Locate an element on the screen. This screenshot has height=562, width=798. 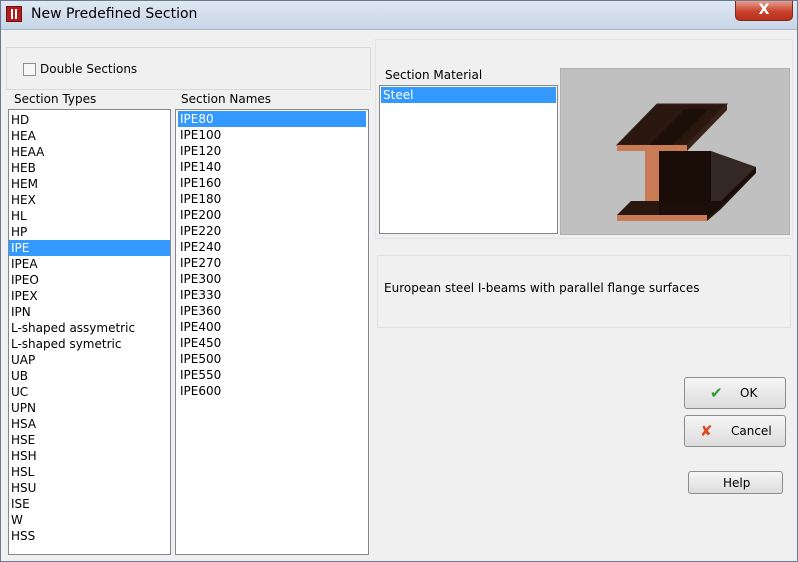
list-item: HP is located at coordinates (89, 232).